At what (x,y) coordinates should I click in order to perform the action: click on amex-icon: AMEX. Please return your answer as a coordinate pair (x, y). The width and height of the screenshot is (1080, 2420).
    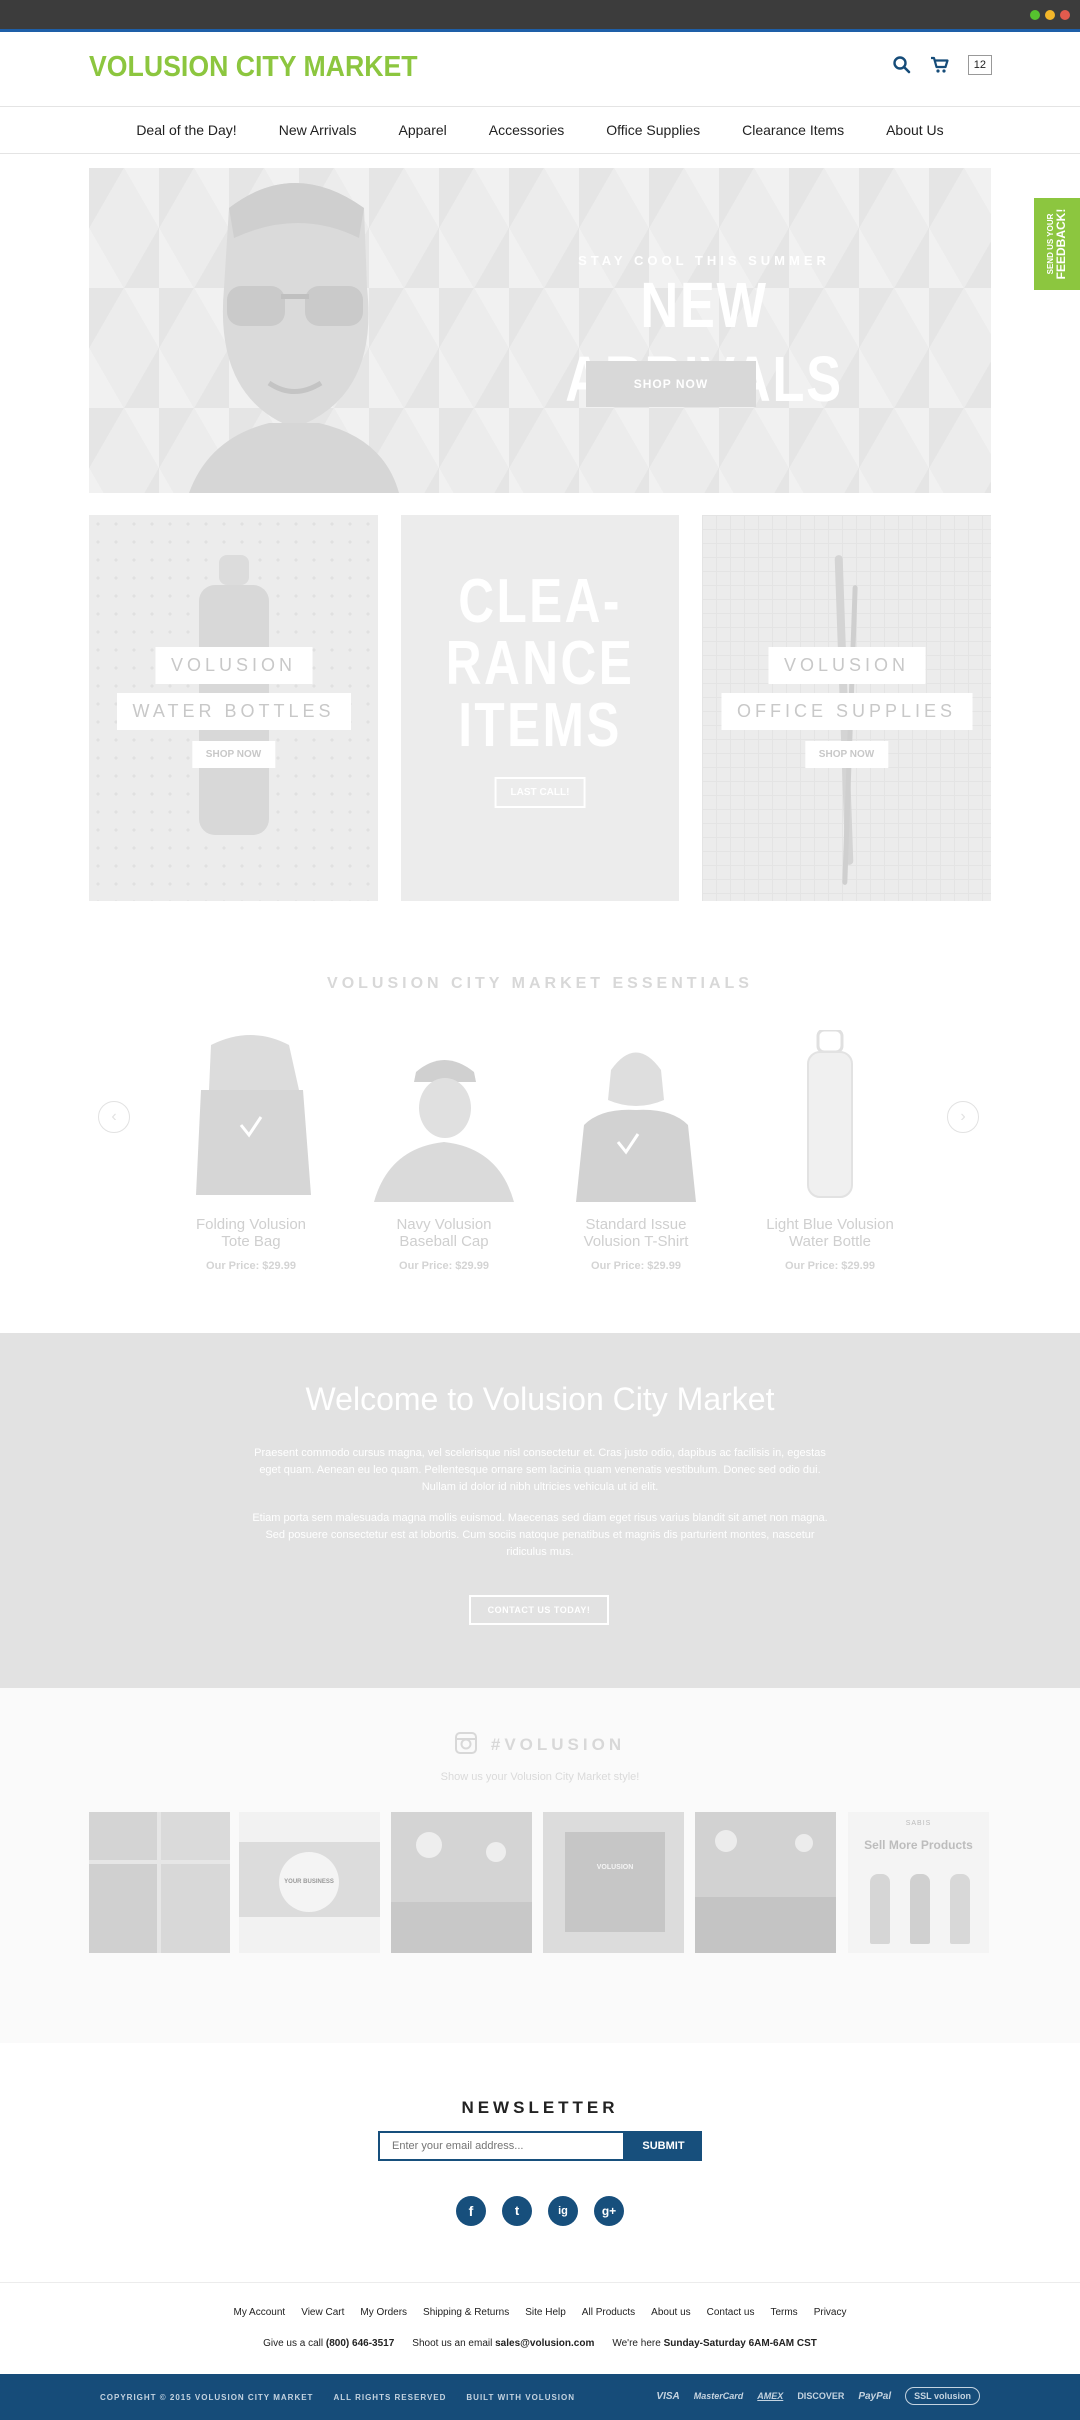
    Looking at the image, I should click on (770, 2396).